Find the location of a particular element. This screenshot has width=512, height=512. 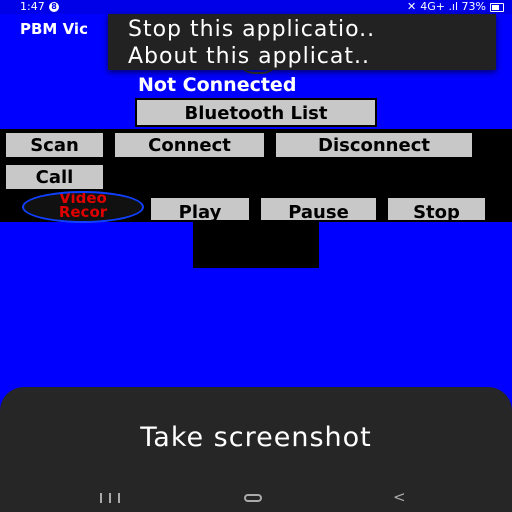

navigation-bar: < is located at coordinates (256, 499).